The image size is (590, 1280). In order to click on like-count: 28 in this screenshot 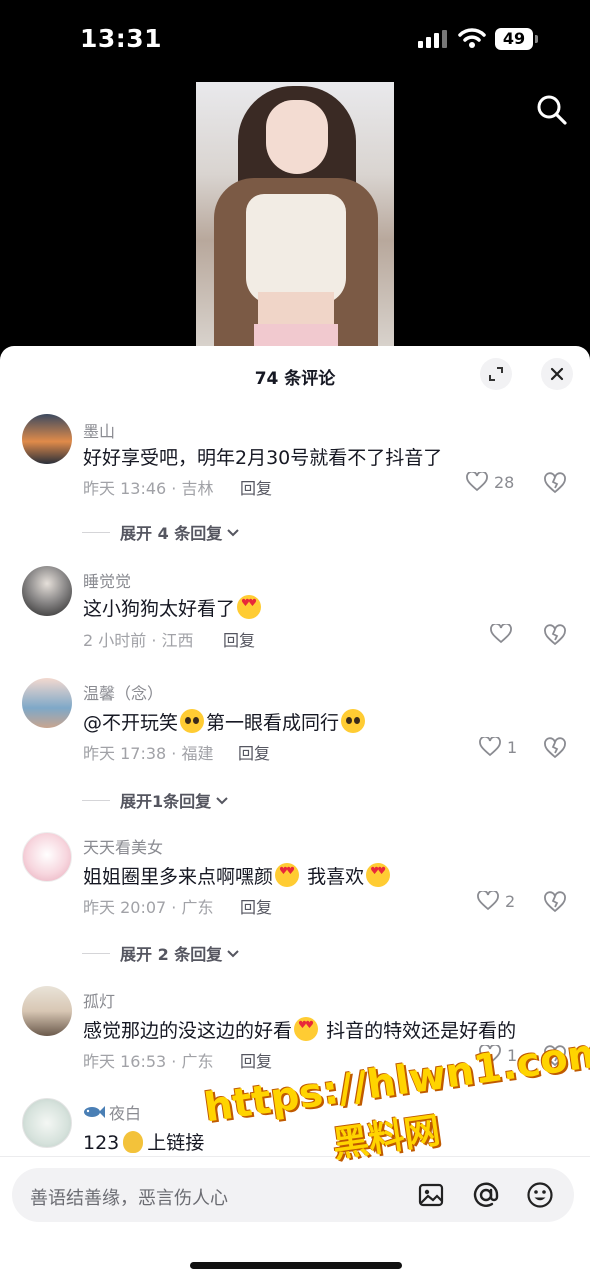, I will do `click(504, 482)`.